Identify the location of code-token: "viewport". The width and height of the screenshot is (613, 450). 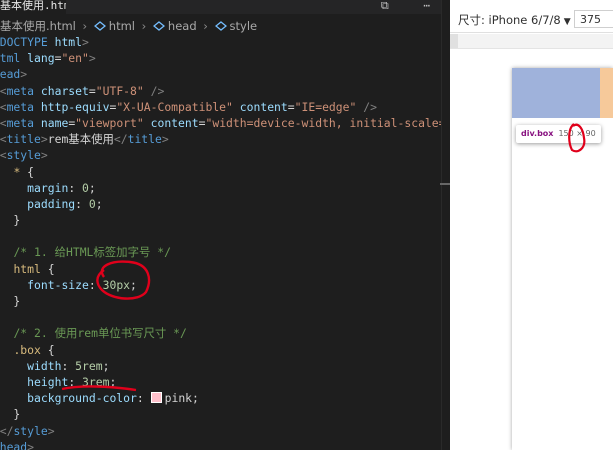
(109, 122).